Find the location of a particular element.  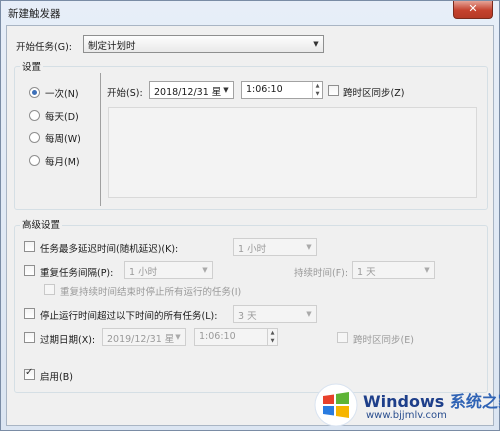

watermark-title: Windows 系统之家 is located at coordinates (431, 400).